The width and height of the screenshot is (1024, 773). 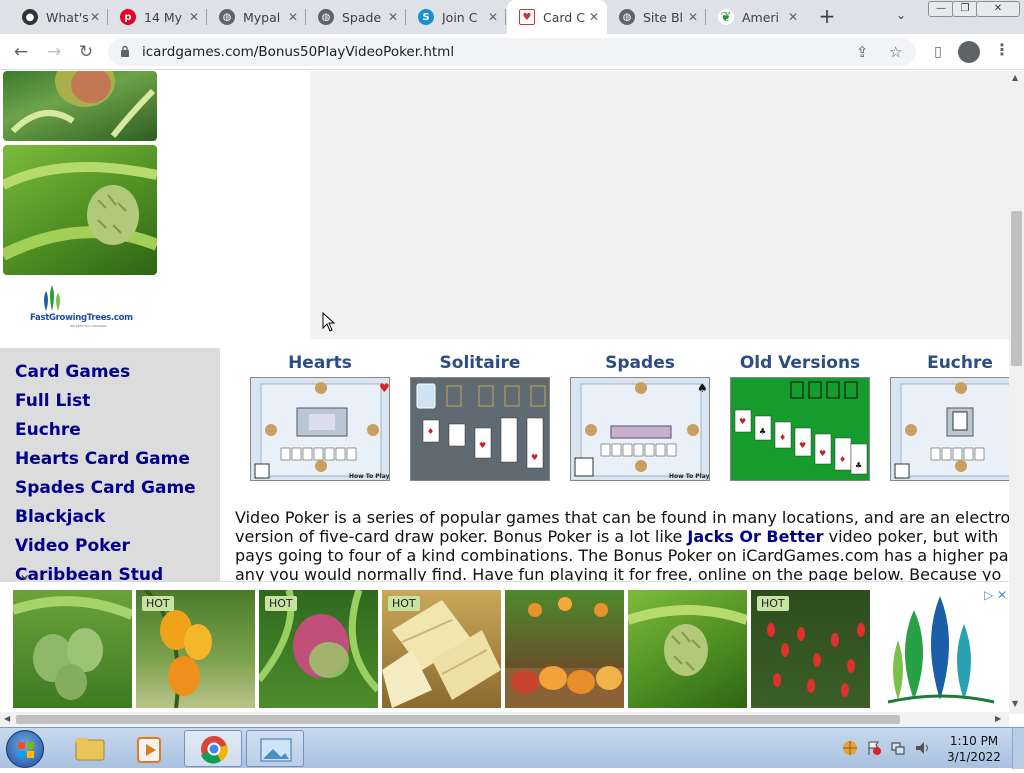 What do you see at coordinates (941, 9) in the screenshot?
I see `minimize-button: —` at bounding box center [941, 9].